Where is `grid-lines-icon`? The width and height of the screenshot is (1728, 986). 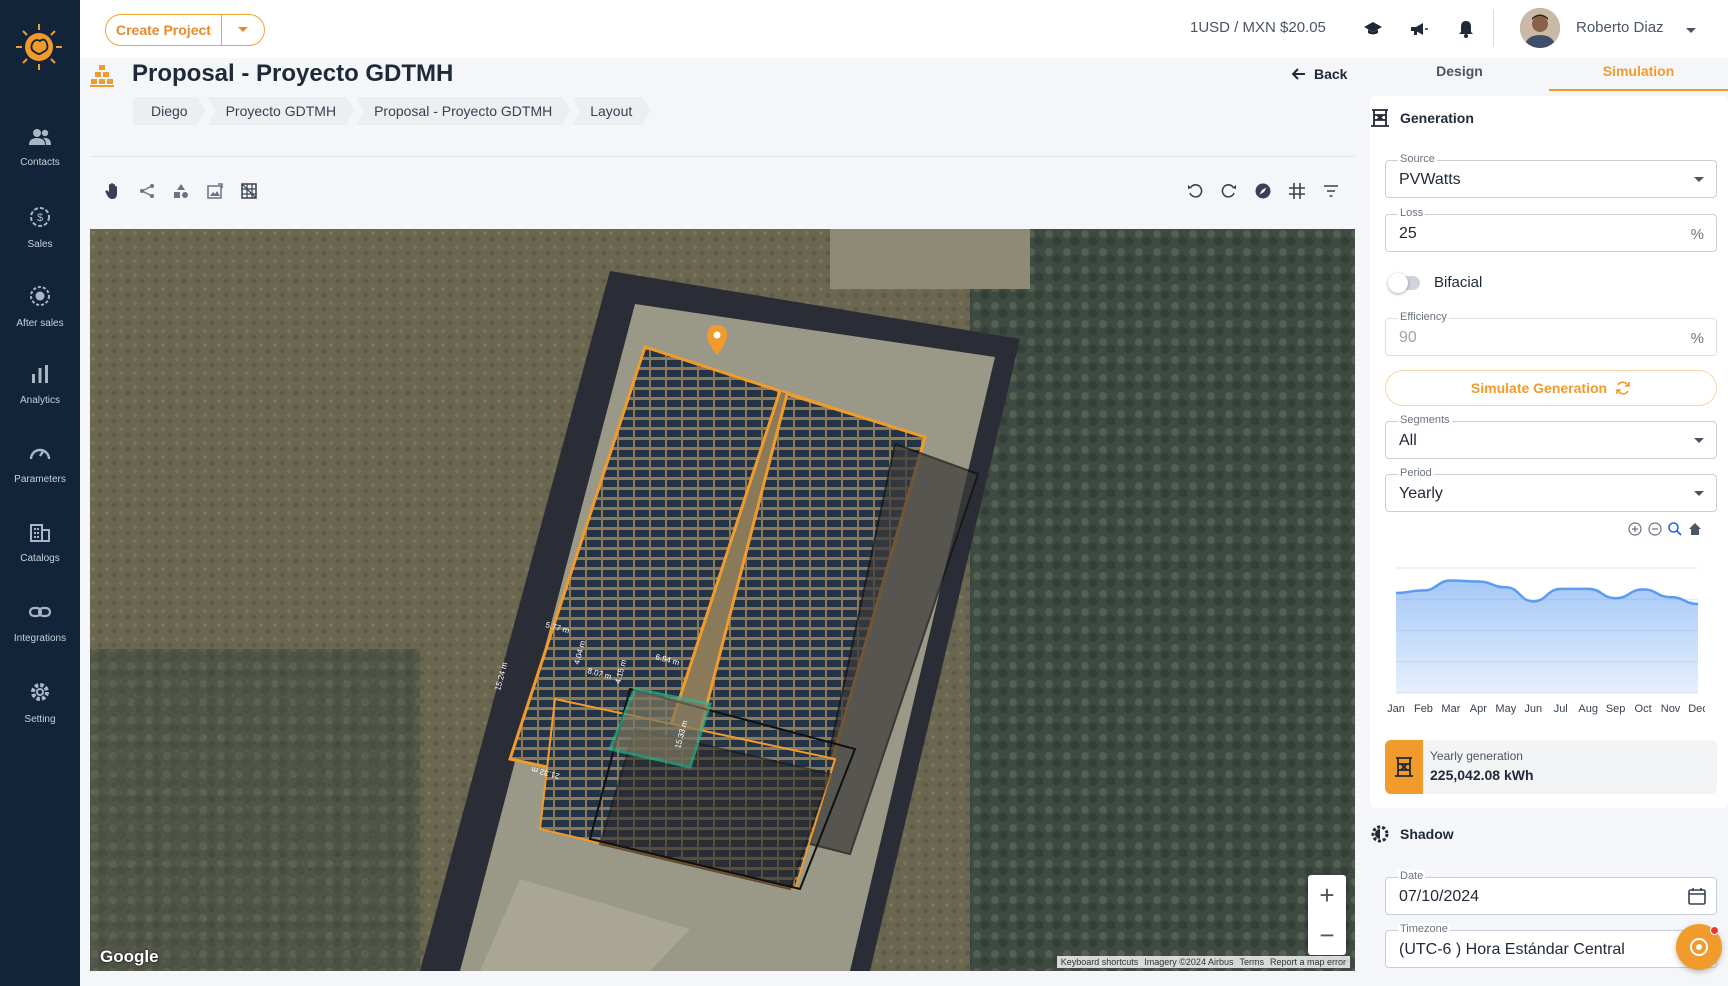 grid-lines-icon is located at coordinates (1297, 191).